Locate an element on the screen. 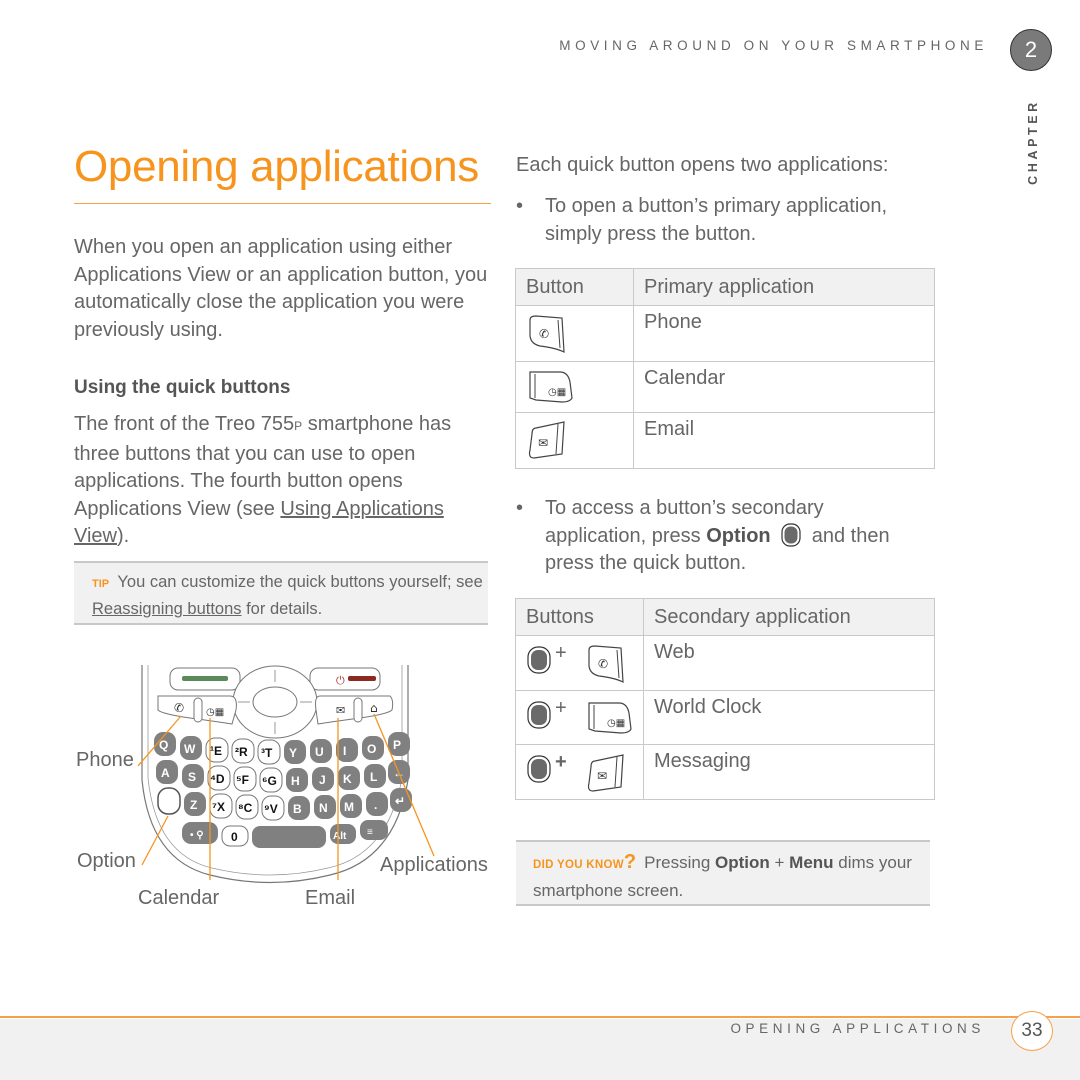  svg-text: ⁷X is located at coordinates (218, 807).